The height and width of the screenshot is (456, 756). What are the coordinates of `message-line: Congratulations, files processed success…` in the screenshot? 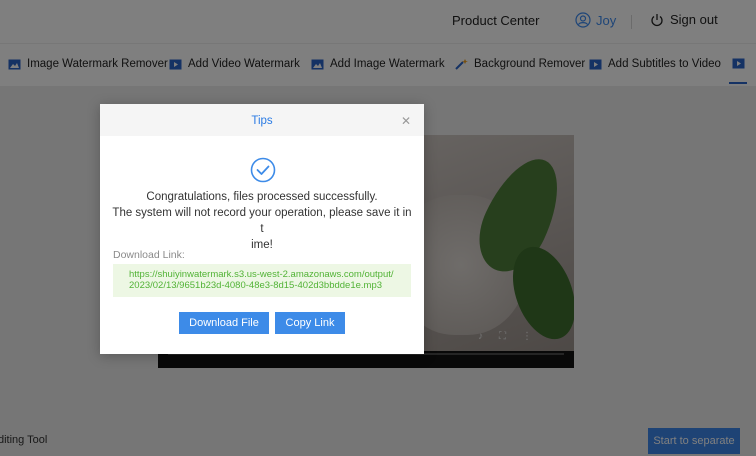 It's located at (262, 197).